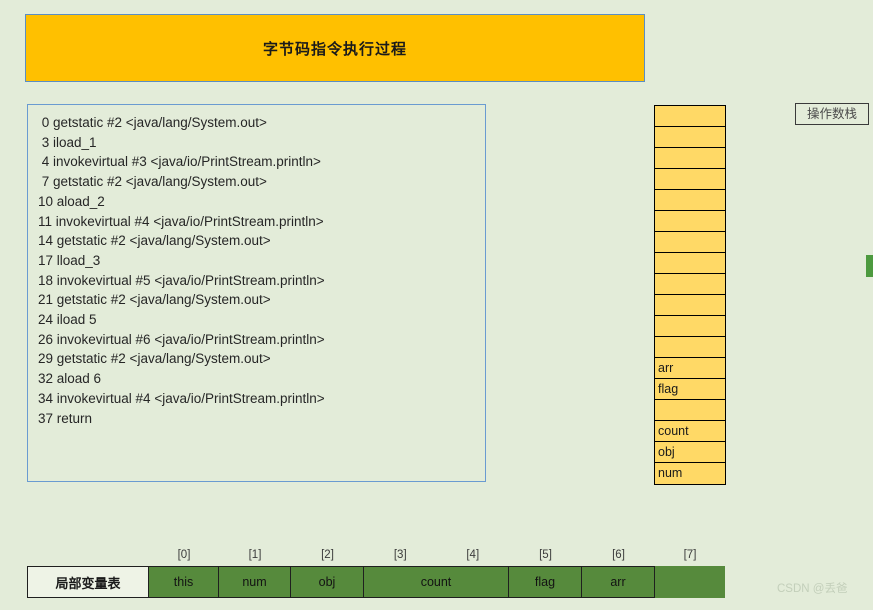 This screenshot has width=873, height=610. Describe the element at coordinates (545, 555) in the screenshot. I see `local-variable-index: [5]` at that location.